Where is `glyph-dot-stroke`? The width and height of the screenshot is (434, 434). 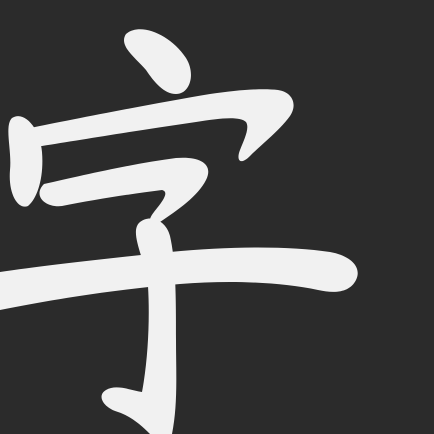
glyph-dot-stroke is located at coordinates (157, 61).